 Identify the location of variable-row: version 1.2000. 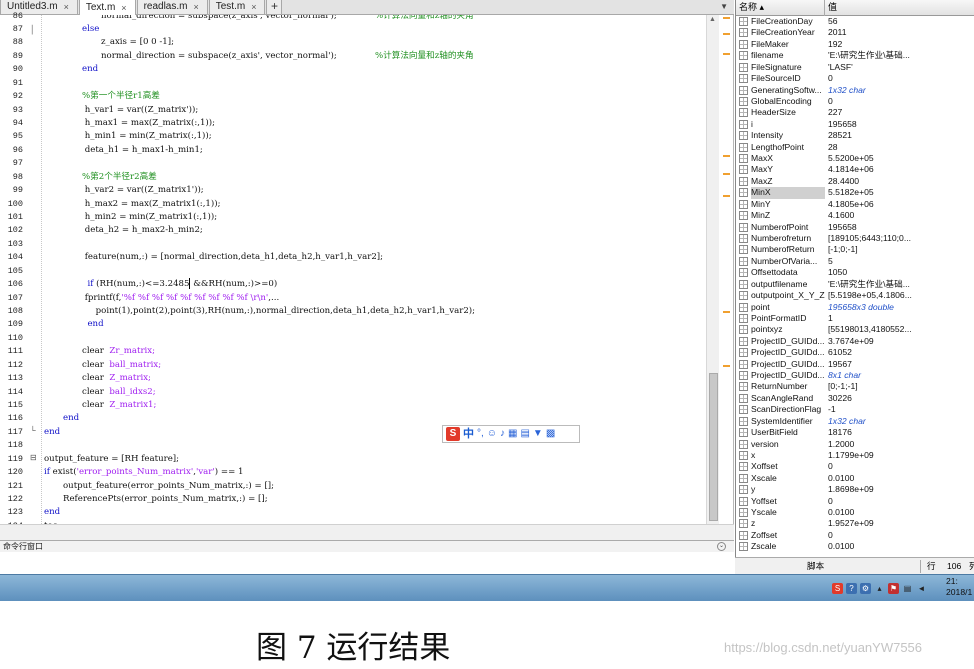
(855, 444).